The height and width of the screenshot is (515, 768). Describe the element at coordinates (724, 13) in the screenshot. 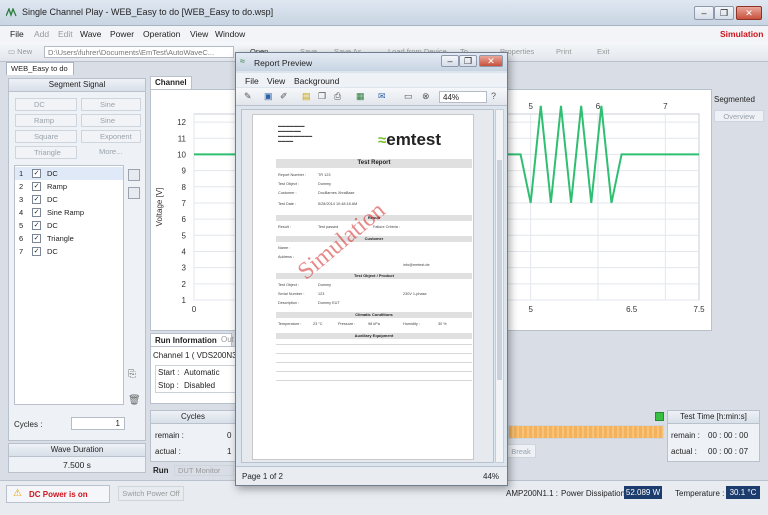

I see `restore-button: ❐` at that location.